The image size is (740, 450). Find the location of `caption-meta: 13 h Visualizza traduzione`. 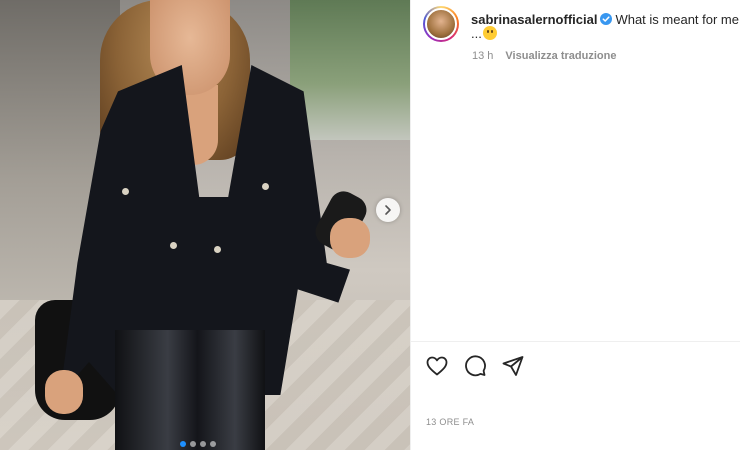

caption-meta: 13 h Visualizza traduzione is located at coordinates (544, 56).